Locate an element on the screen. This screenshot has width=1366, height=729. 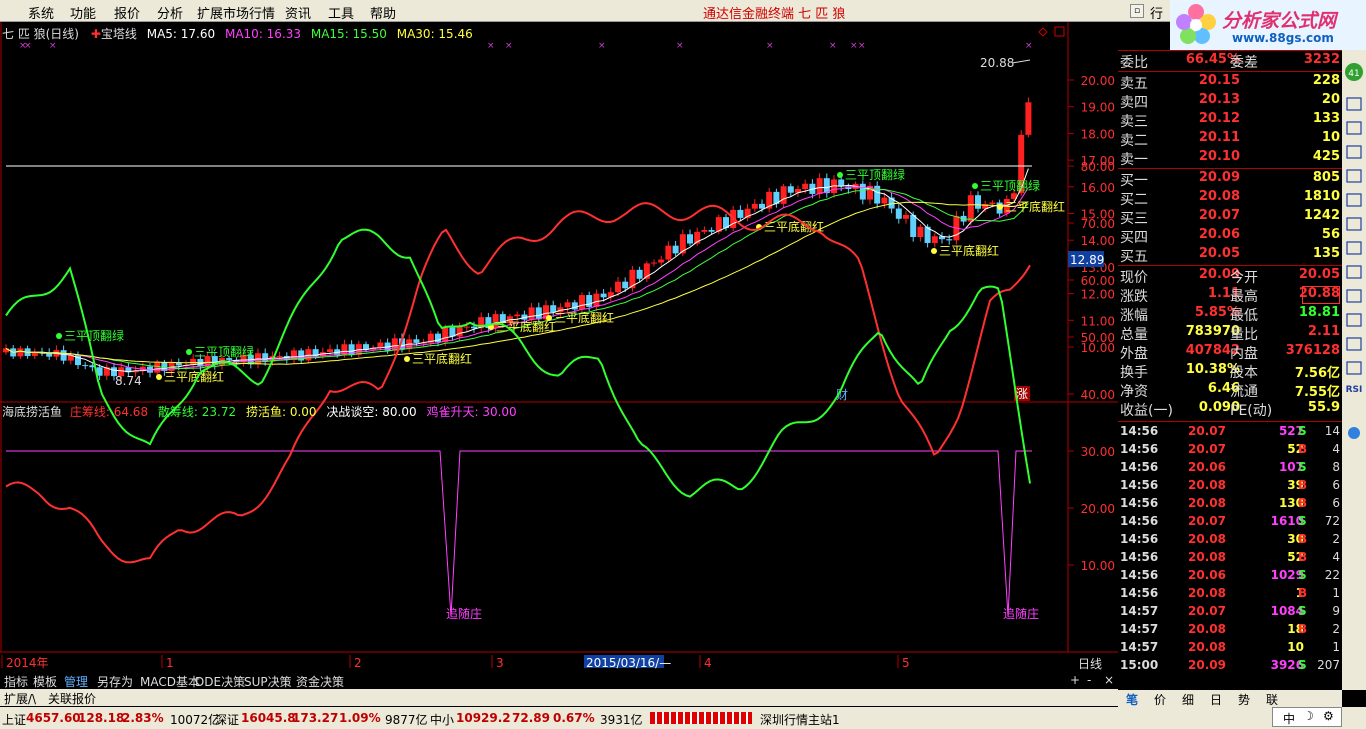
ask-row: 卖一 20.10 425 is located at coordinates (1230, 158).